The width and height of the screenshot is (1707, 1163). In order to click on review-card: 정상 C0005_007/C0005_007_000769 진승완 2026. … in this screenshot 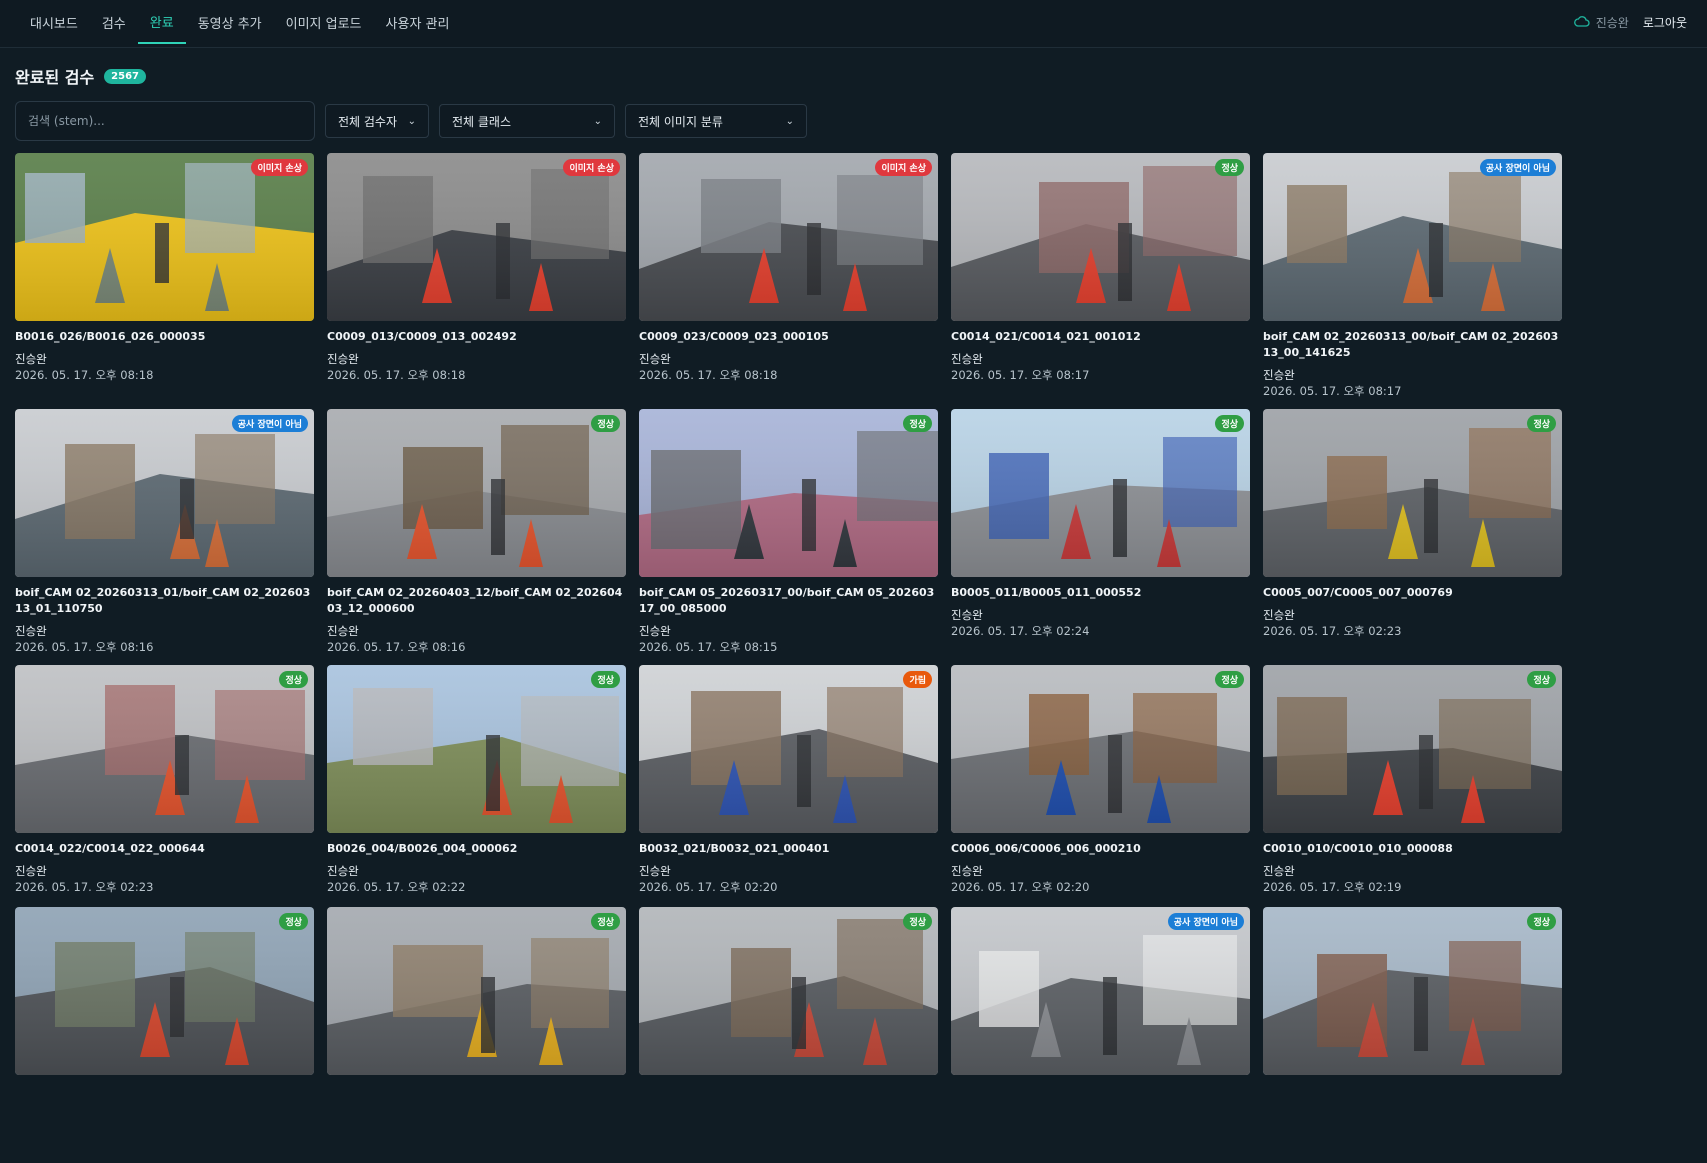, I will do `click(1412, 537)`.